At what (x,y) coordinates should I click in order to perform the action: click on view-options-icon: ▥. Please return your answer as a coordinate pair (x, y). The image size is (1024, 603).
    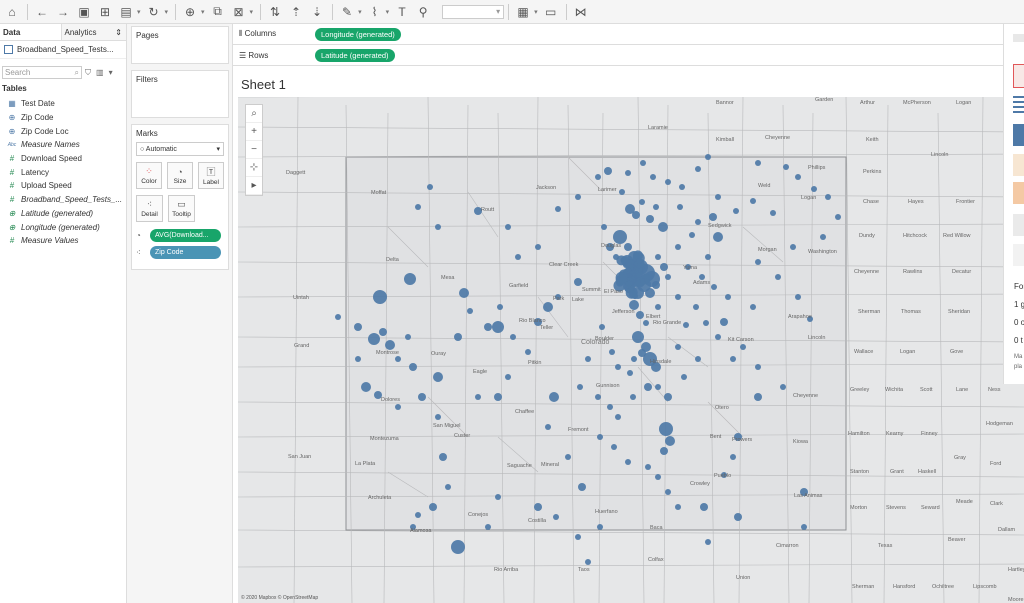
    Looking at the image, I should click on (100, 72).